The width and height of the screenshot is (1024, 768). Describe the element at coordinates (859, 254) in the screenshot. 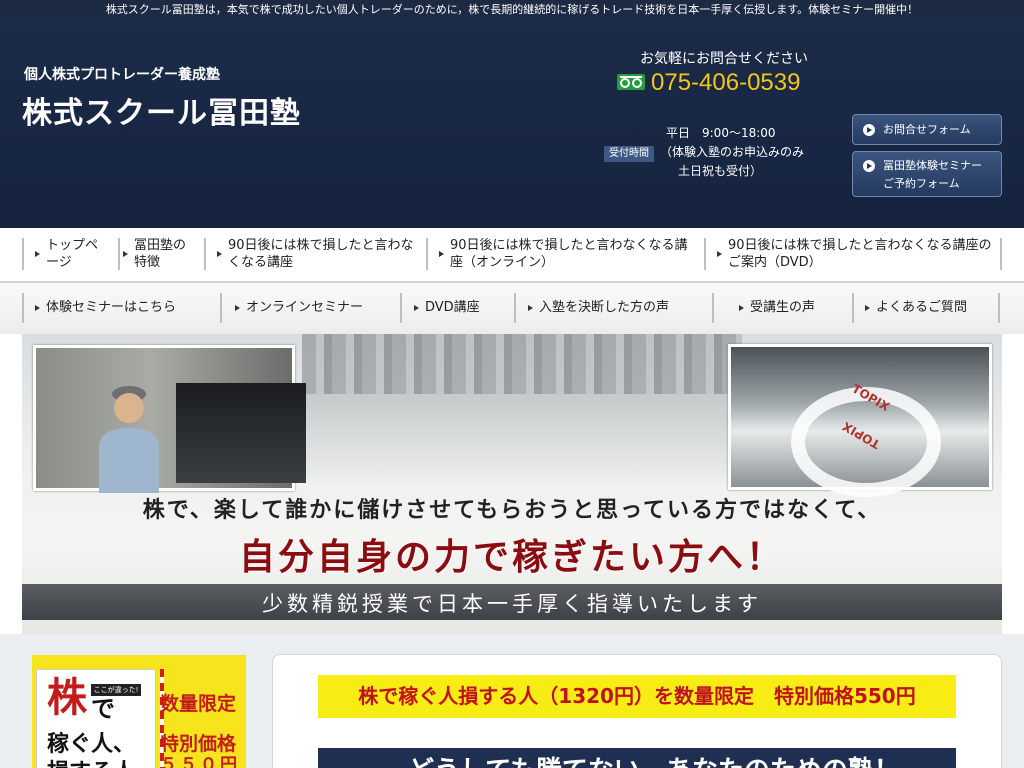

I see `nav-course-dvd: 90日後には株で損したと言わなくなる講座の ご案内（DVD）` at that location.